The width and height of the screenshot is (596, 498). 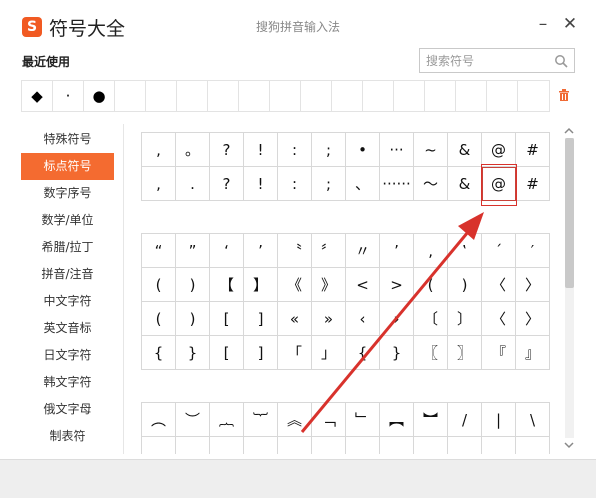 What do you see at coordinates (430, 183) in the screenshot?
I see `symbol-cell: 〜` at bounding box center [430, 183].